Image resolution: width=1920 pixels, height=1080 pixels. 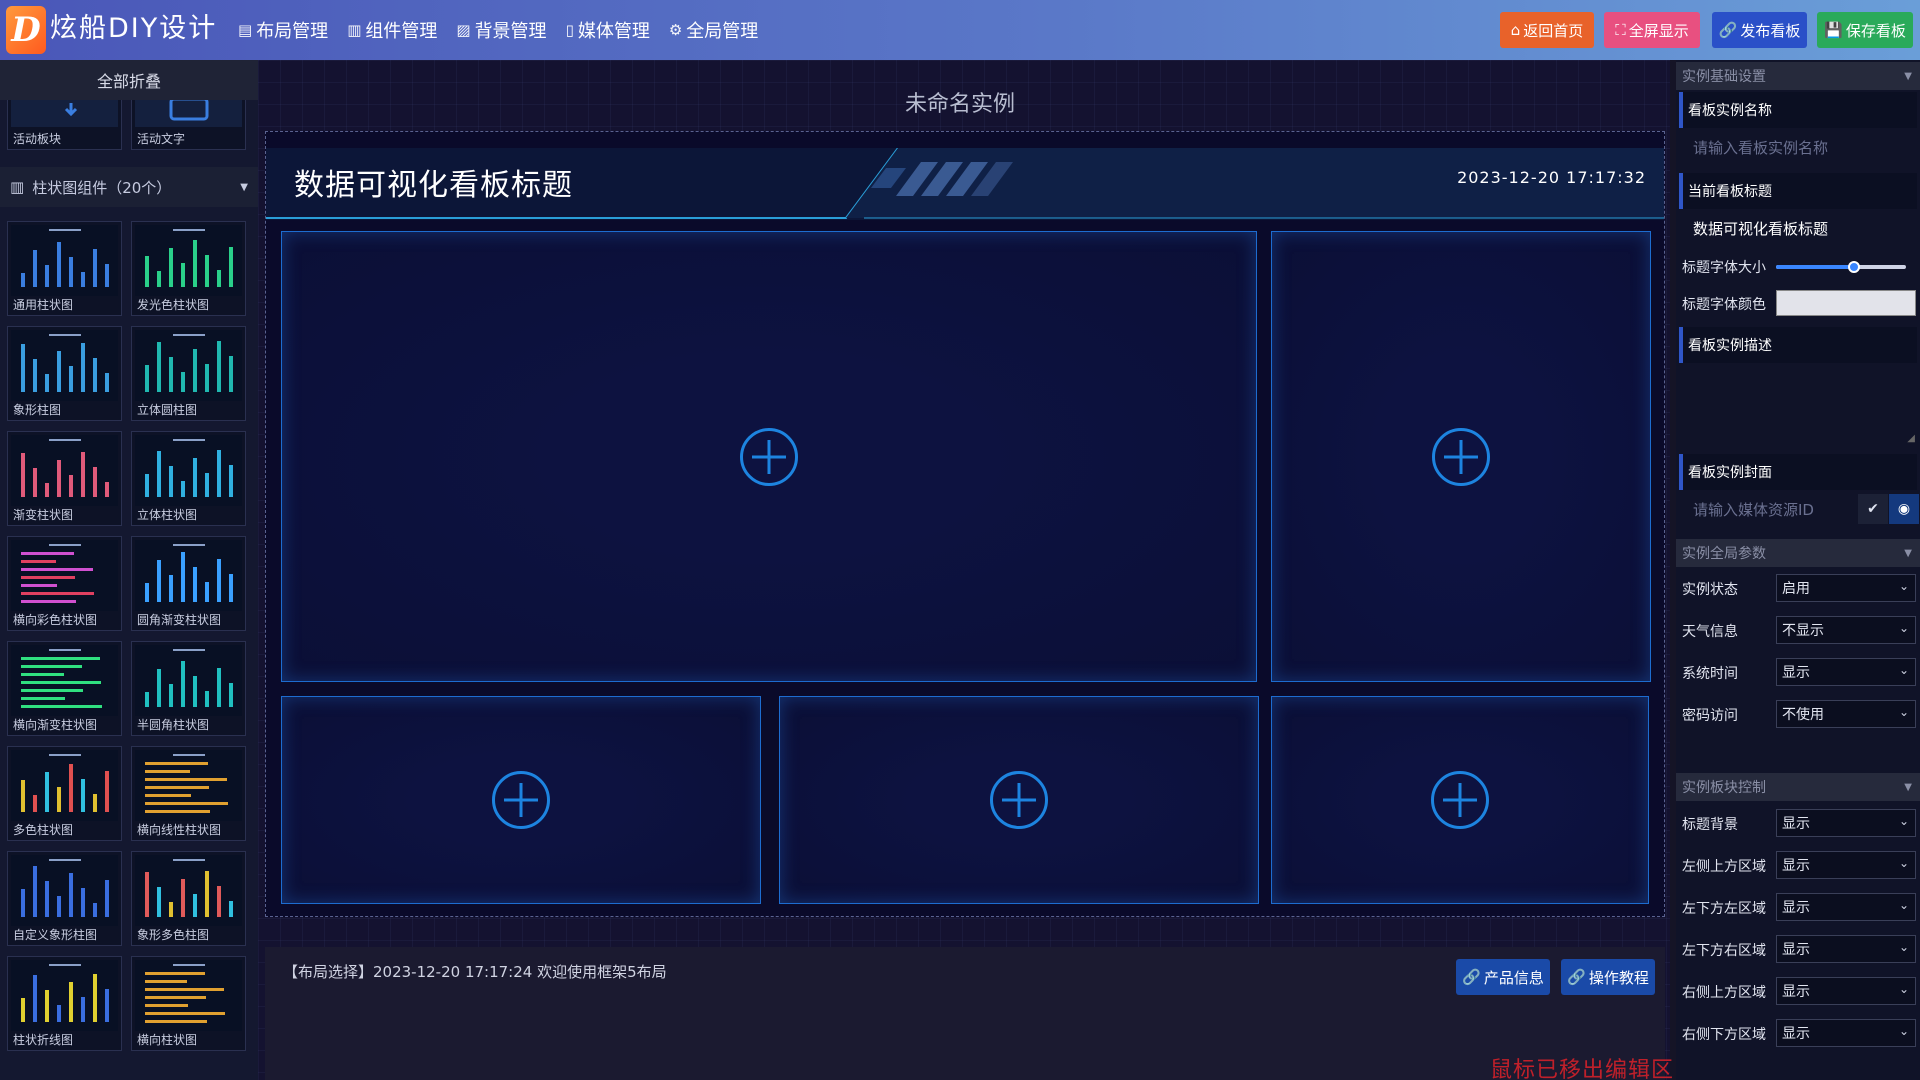 What do you see at coordinates (55, 725) in the screenshot?
I see `component-label: 横向渐变柱状图` at bounding box center [55, 725].